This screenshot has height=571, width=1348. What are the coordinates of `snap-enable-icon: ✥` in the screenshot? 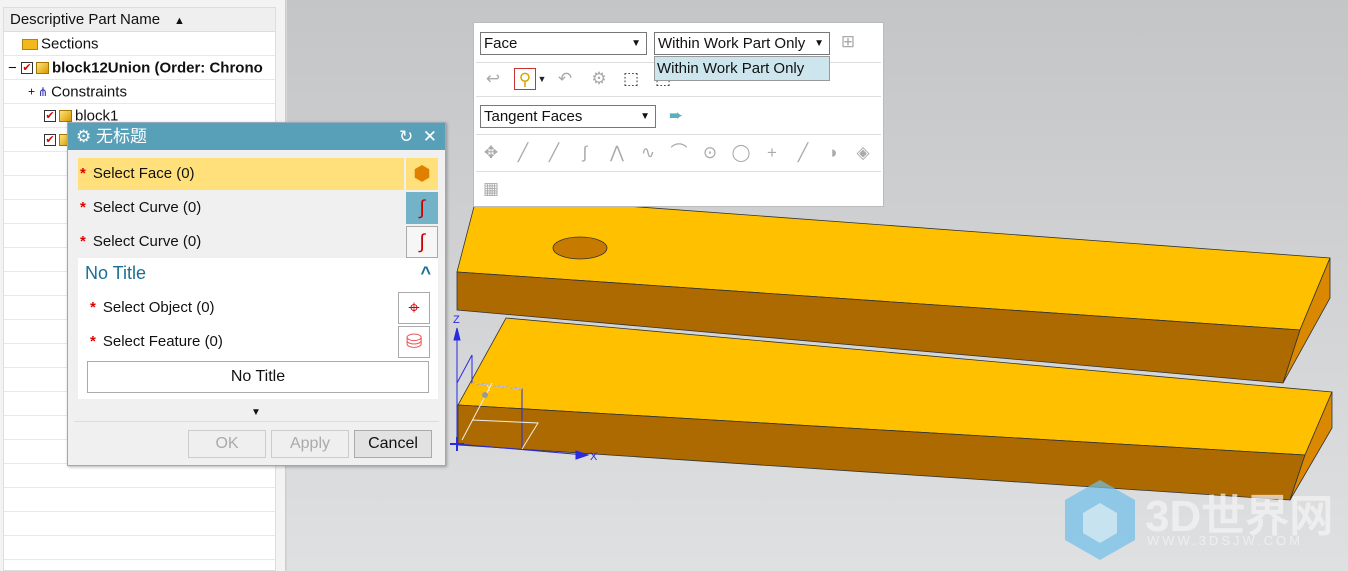 It's located at (491, 153).